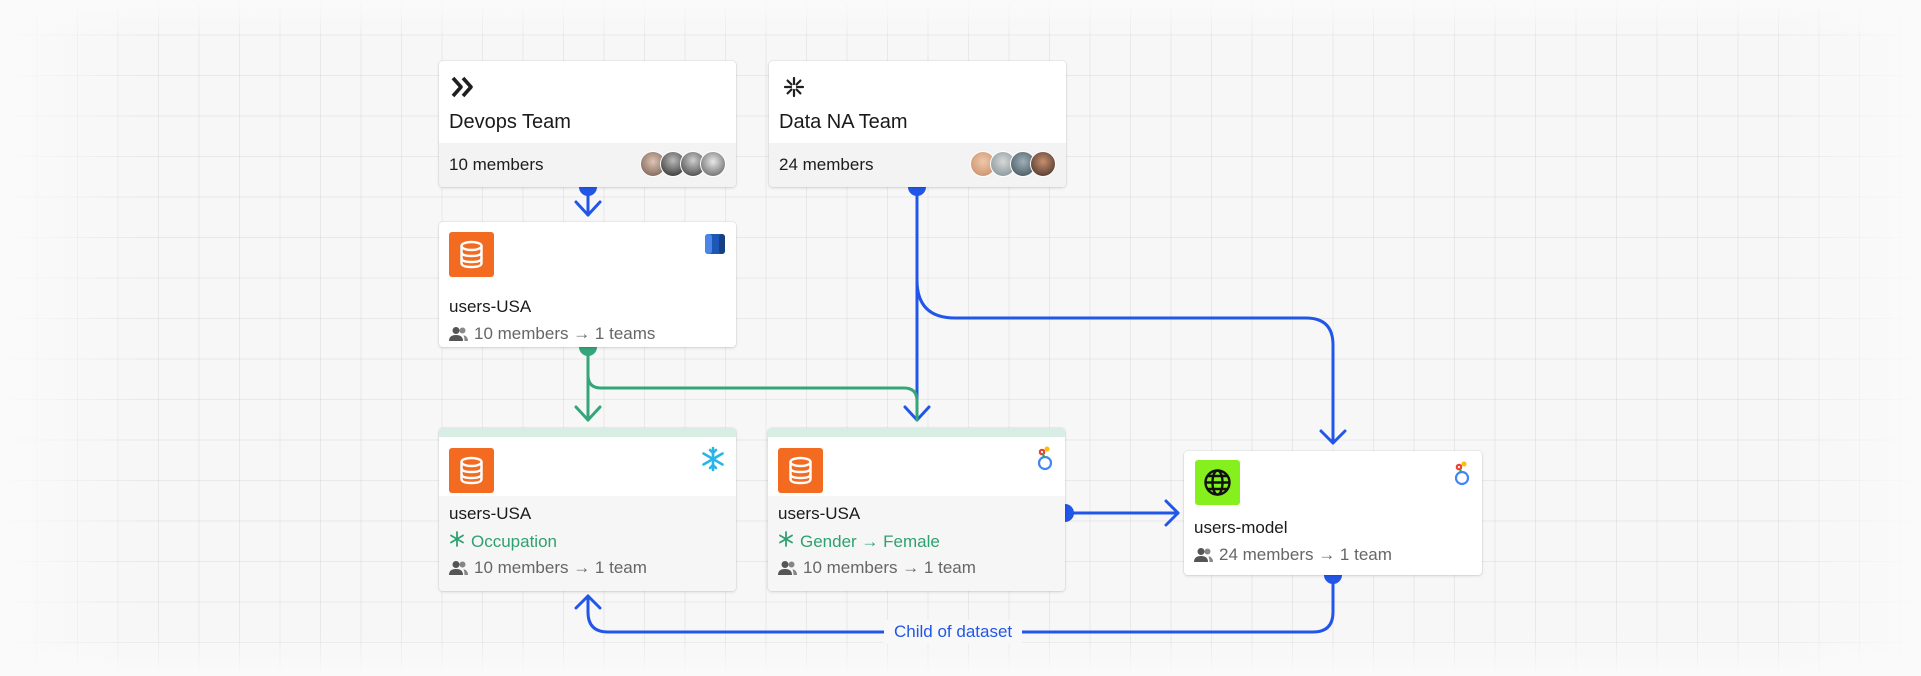  I want to click on team-footer: 24 members, so click(917, 165).